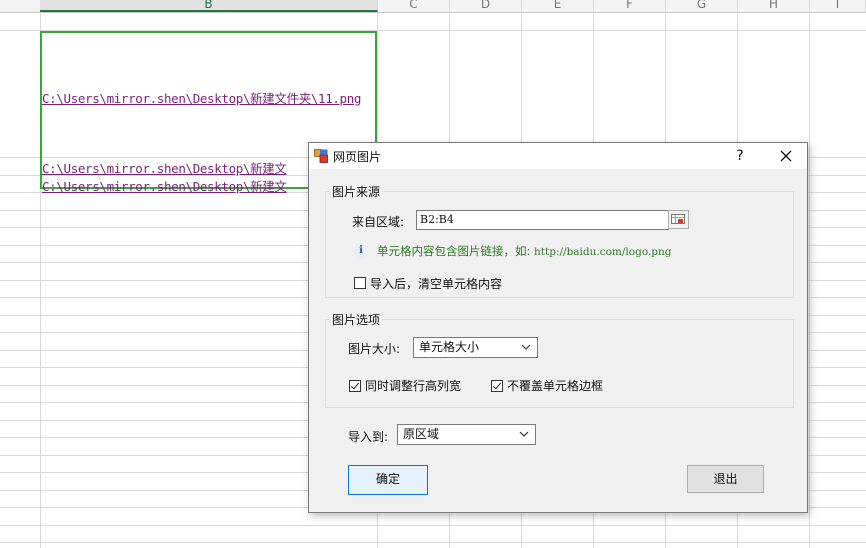  I want to click on cell-b4-link: C:\Users\mirror.shen\Desktop\新建文, so click(164, 185).